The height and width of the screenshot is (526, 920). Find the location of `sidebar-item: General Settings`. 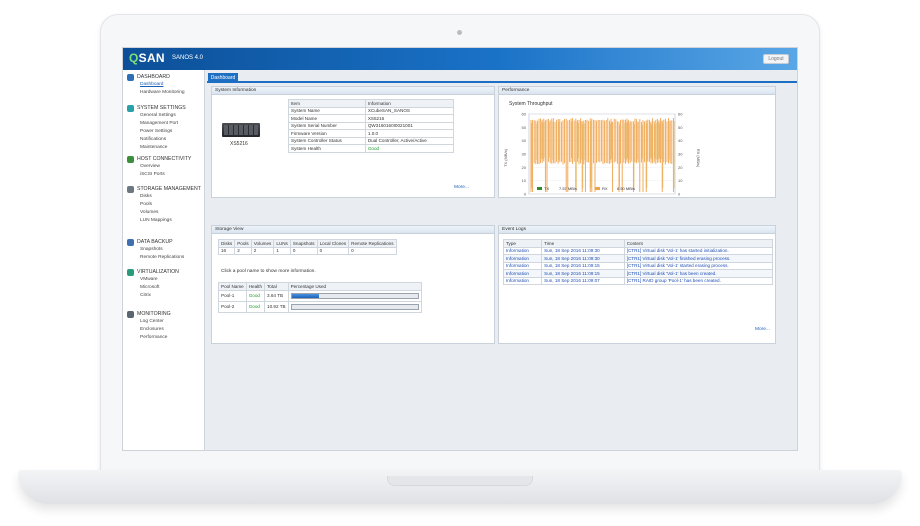

sidebar-item: General Settings is located at coordinates (172, 116).